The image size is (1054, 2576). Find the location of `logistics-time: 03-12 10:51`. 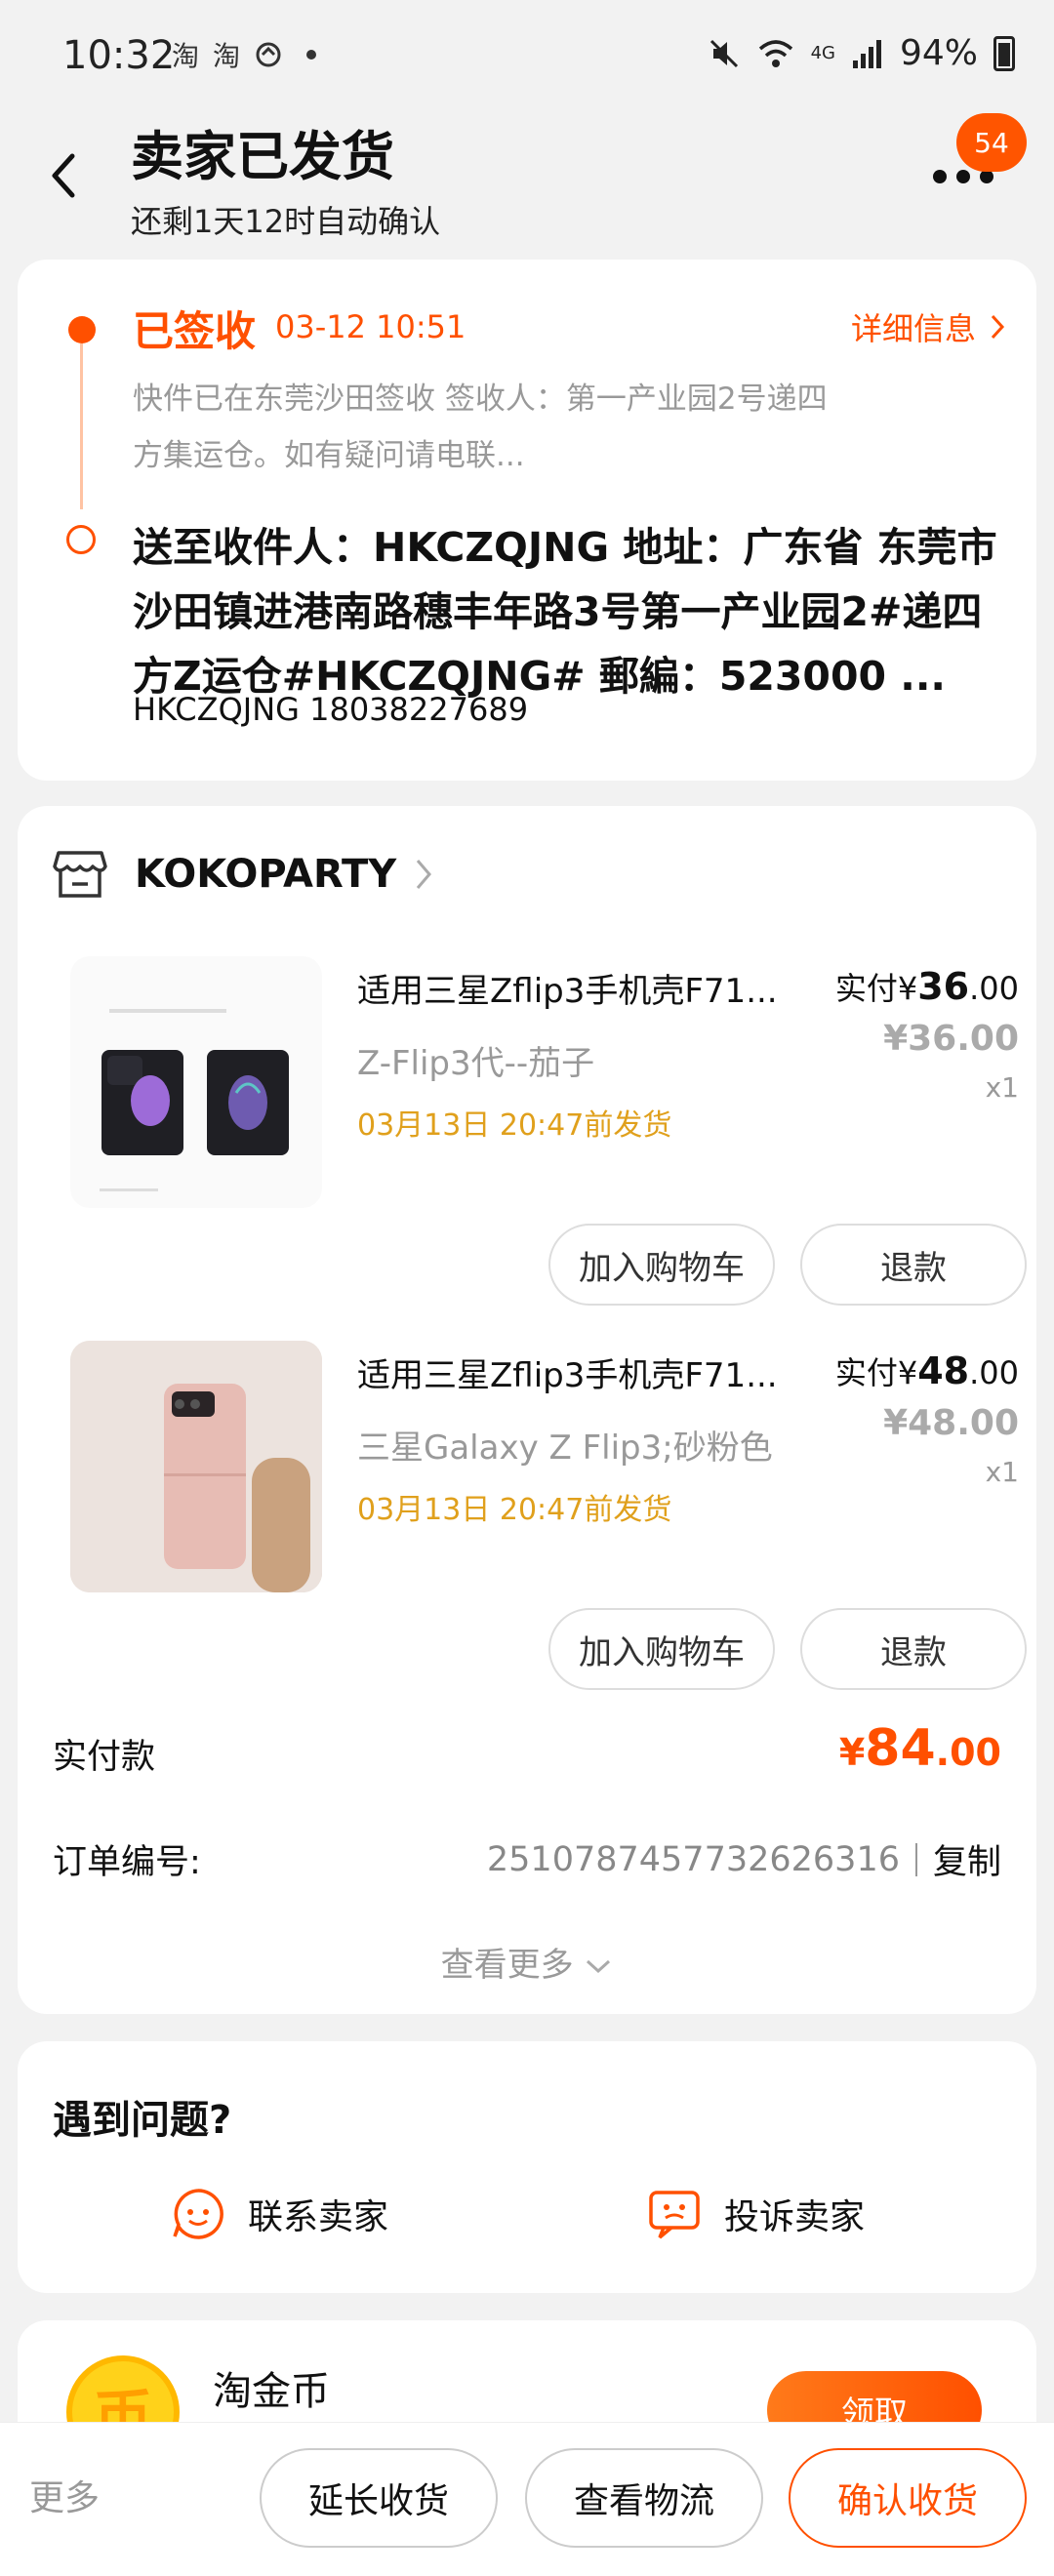

logistics-time: 03-12 10:51 is located at coordinates (370, 326).